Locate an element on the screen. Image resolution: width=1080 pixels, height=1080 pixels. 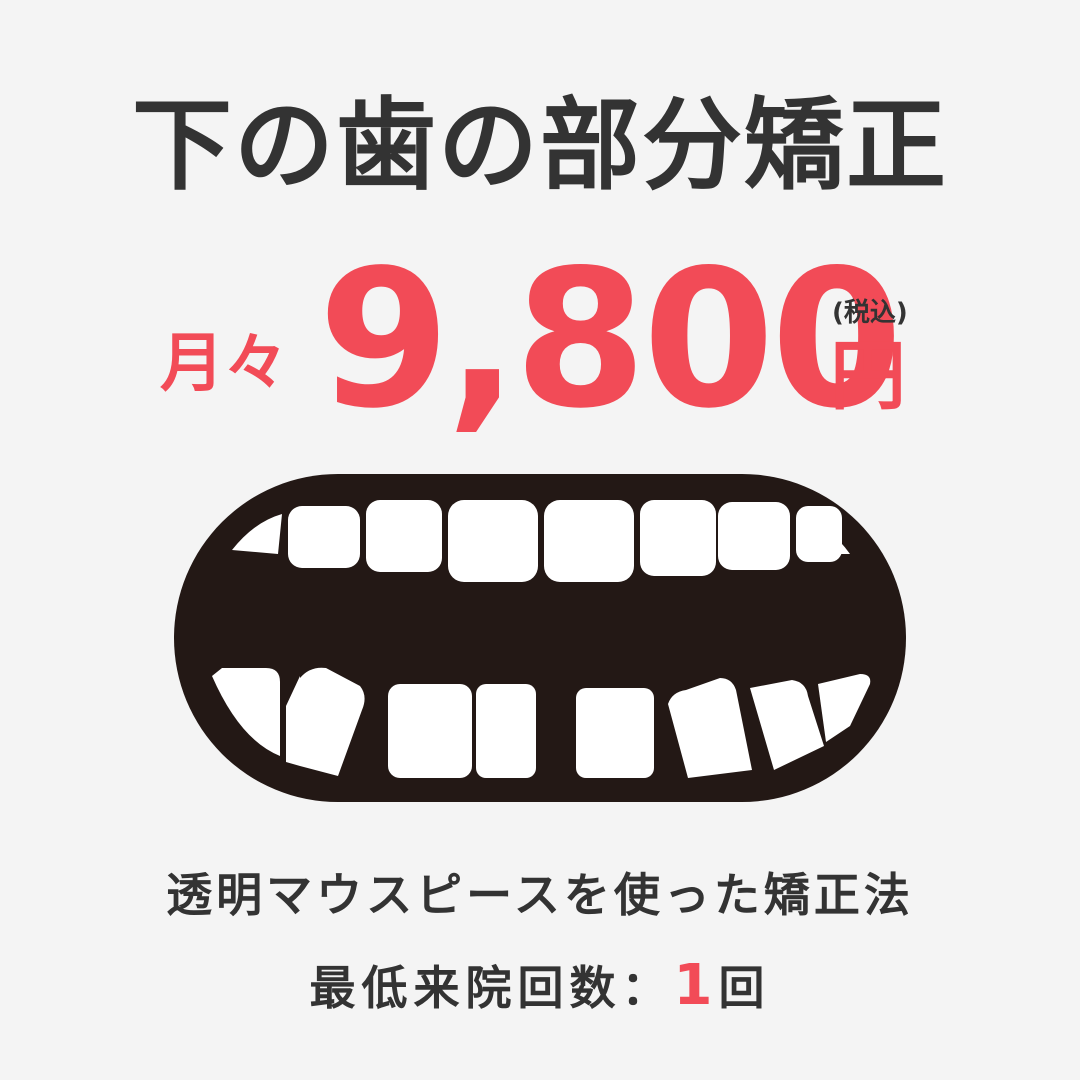
price-amount: 9,800 is located at coordinates (610, 339).